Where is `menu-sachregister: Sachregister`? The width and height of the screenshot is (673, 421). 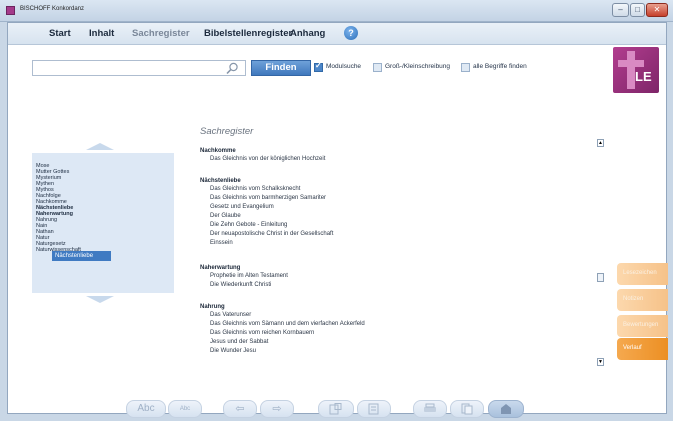
menu-sachregister: Sachregister is located at coordinates (161, 33).